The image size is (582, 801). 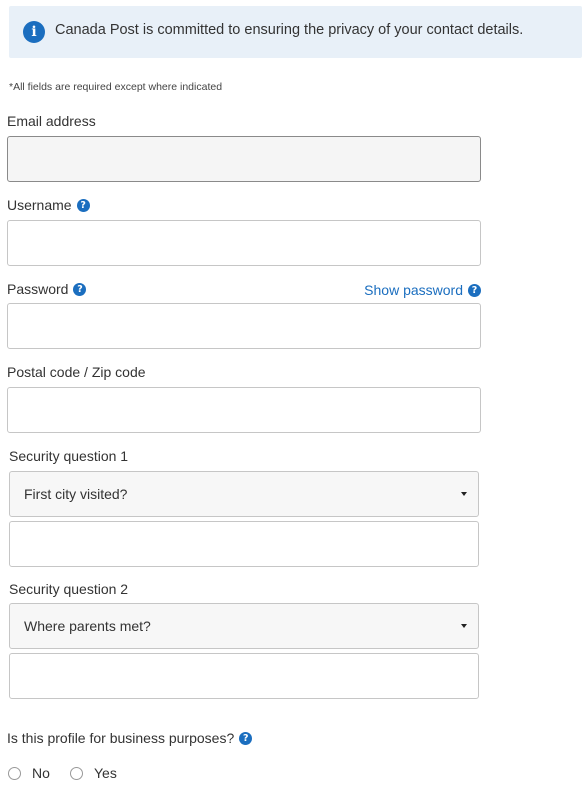 I want to click on radio-yes: Yes, so click(x=93, y=773).